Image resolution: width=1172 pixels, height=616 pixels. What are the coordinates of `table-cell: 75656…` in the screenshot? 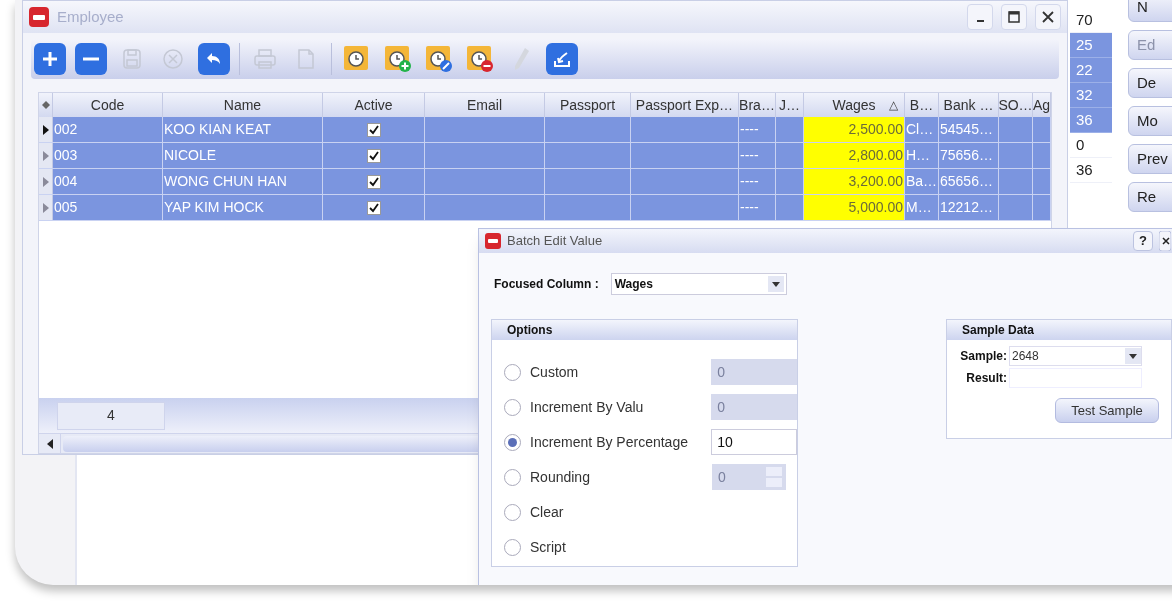 It's located at (969, 155).